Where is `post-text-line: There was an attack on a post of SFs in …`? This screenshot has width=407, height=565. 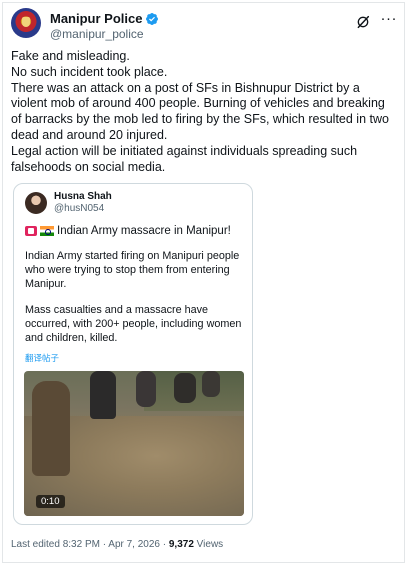 post-text-line: There was an attack on a post of SFs in … is located at coordinates (200, 111).